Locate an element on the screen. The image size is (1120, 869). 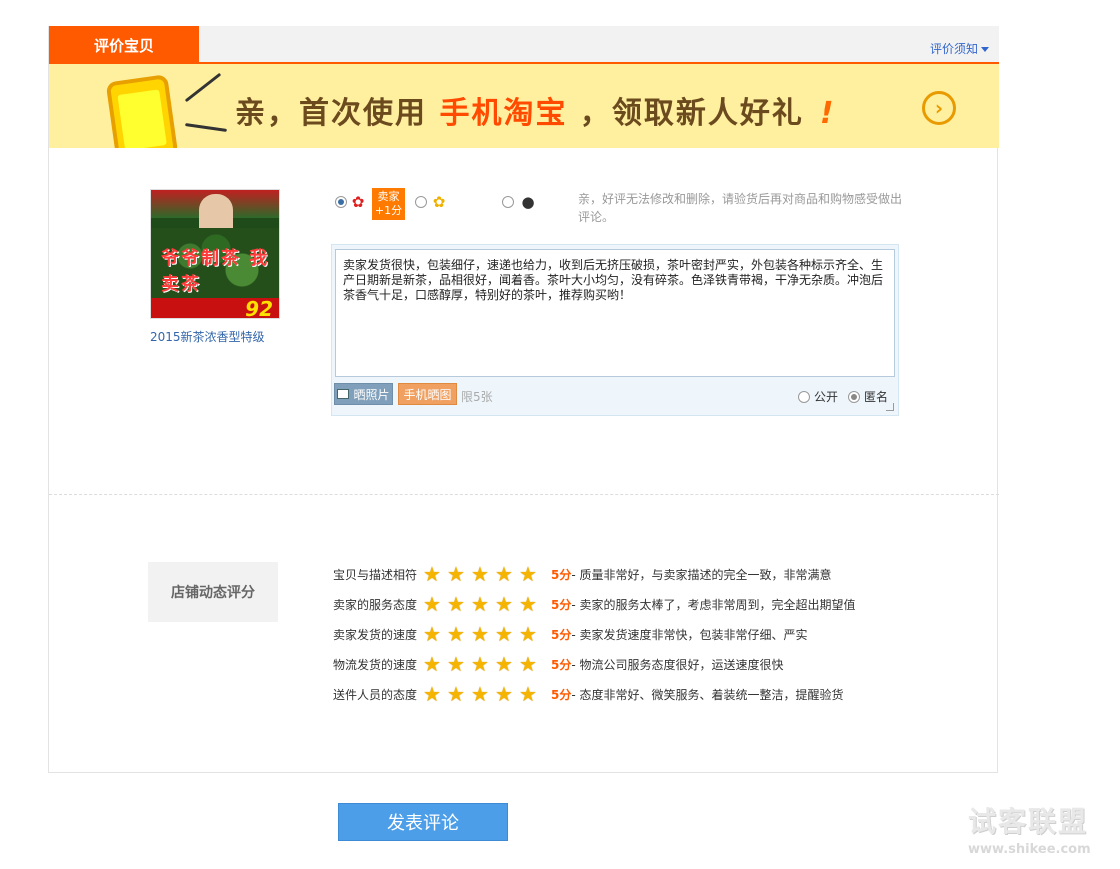
rating-description: - 态度非常好、微笑服务、着装统一整洁，提醒验货 is located at coordinates (707, 694).